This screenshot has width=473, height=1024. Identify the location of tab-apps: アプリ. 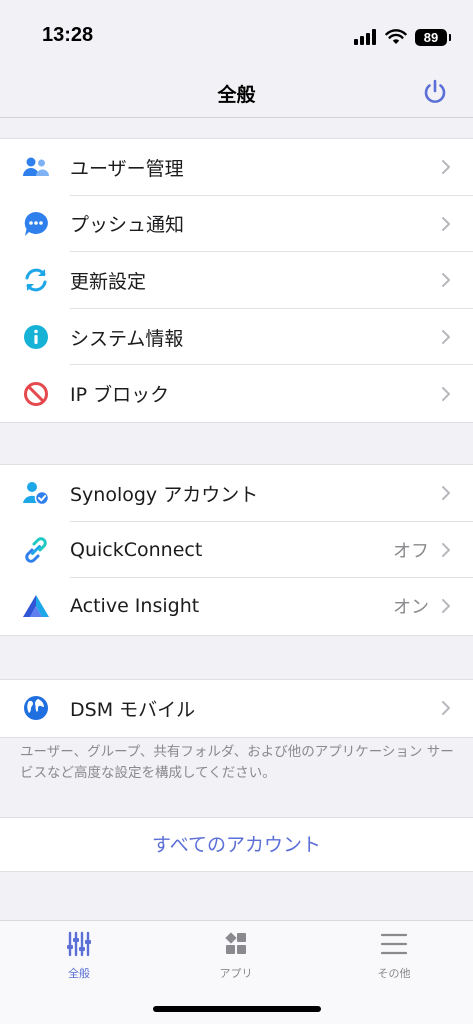
(236, 956).